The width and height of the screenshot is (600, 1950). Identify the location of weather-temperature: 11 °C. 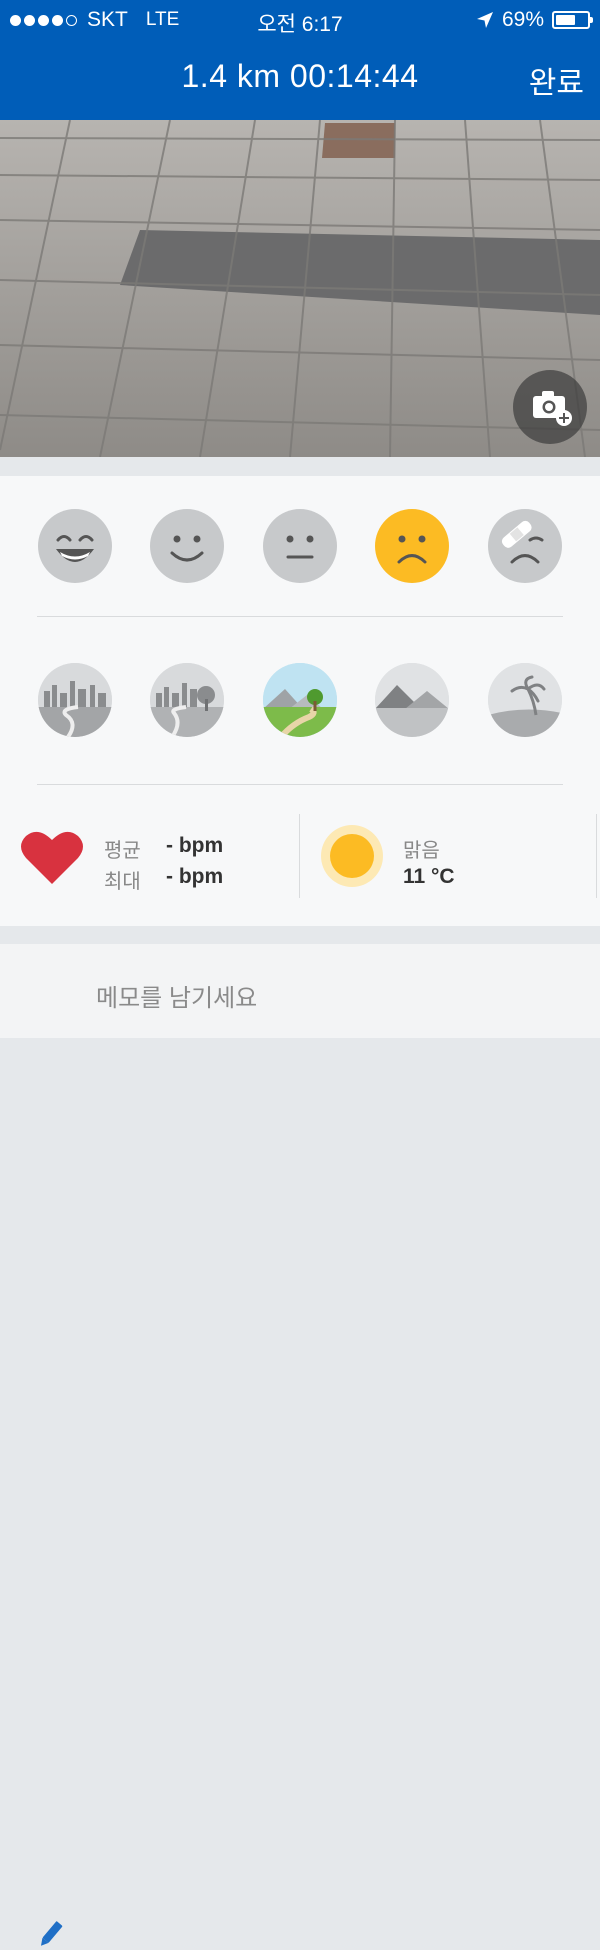
(429, 876).